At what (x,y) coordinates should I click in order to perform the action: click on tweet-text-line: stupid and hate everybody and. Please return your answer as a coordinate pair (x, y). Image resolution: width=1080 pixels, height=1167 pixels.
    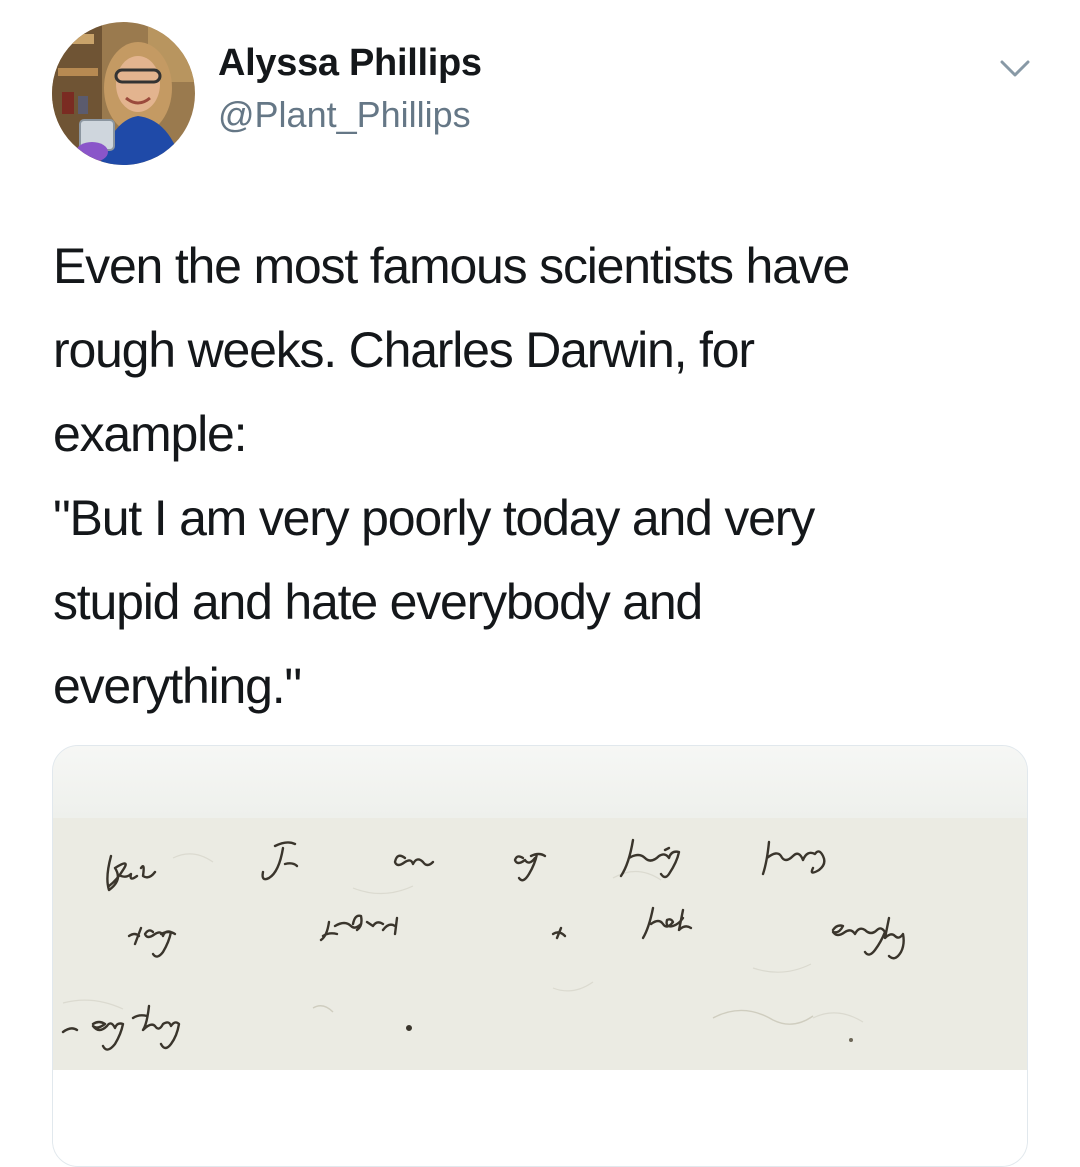
    Looking at the image, I should click on (378, 602).